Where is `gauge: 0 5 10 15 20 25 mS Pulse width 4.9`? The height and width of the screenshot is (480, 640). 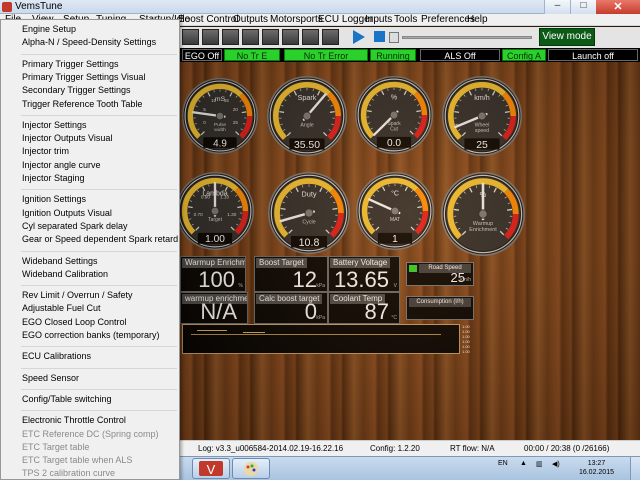
gauge: 0 5 10 15 20 25 mS Pulse width 4.9 is located at coordinates (220, 116).